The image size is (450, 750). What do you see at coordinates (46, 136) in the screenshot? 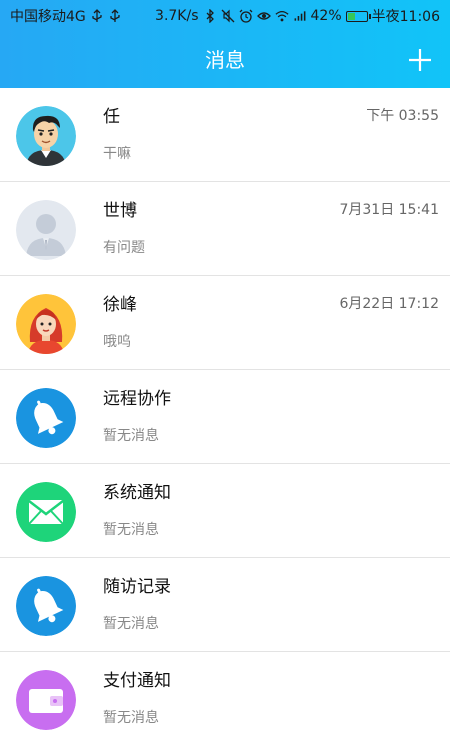
I see `male-cartoon-avatar` at bounding box center [46, 136].